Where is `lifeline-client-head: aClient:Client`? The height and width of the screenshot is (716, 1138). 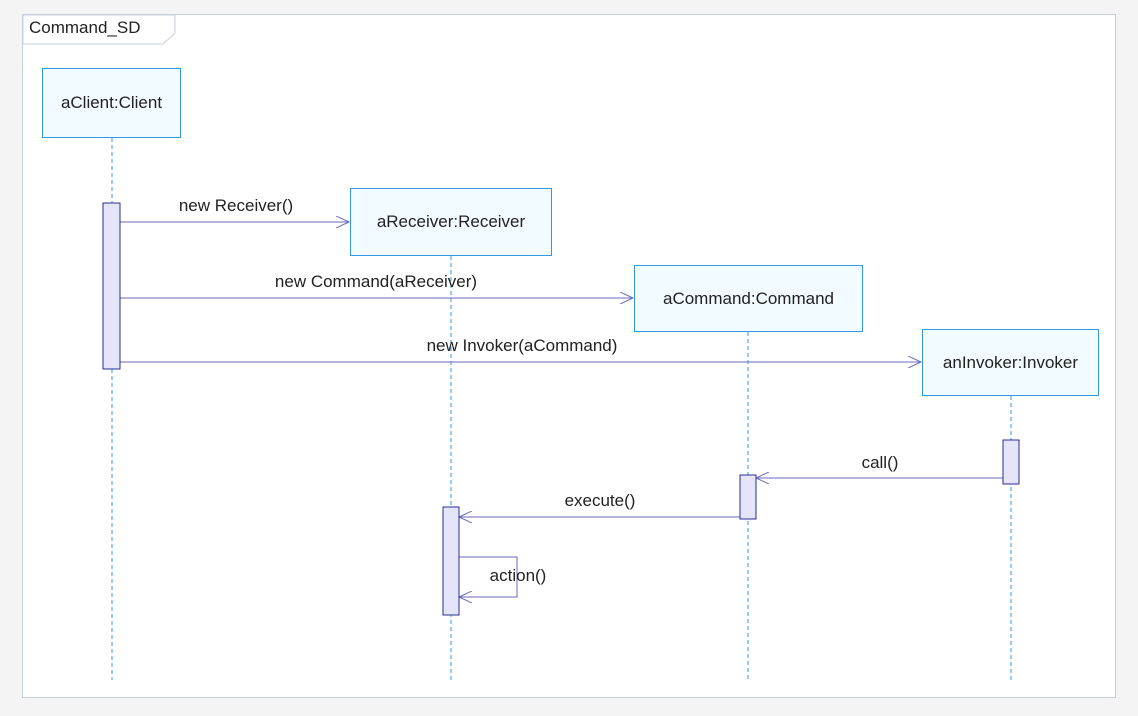 lifeline-client-head: aClient:Client is located at coordinates (111, 103).